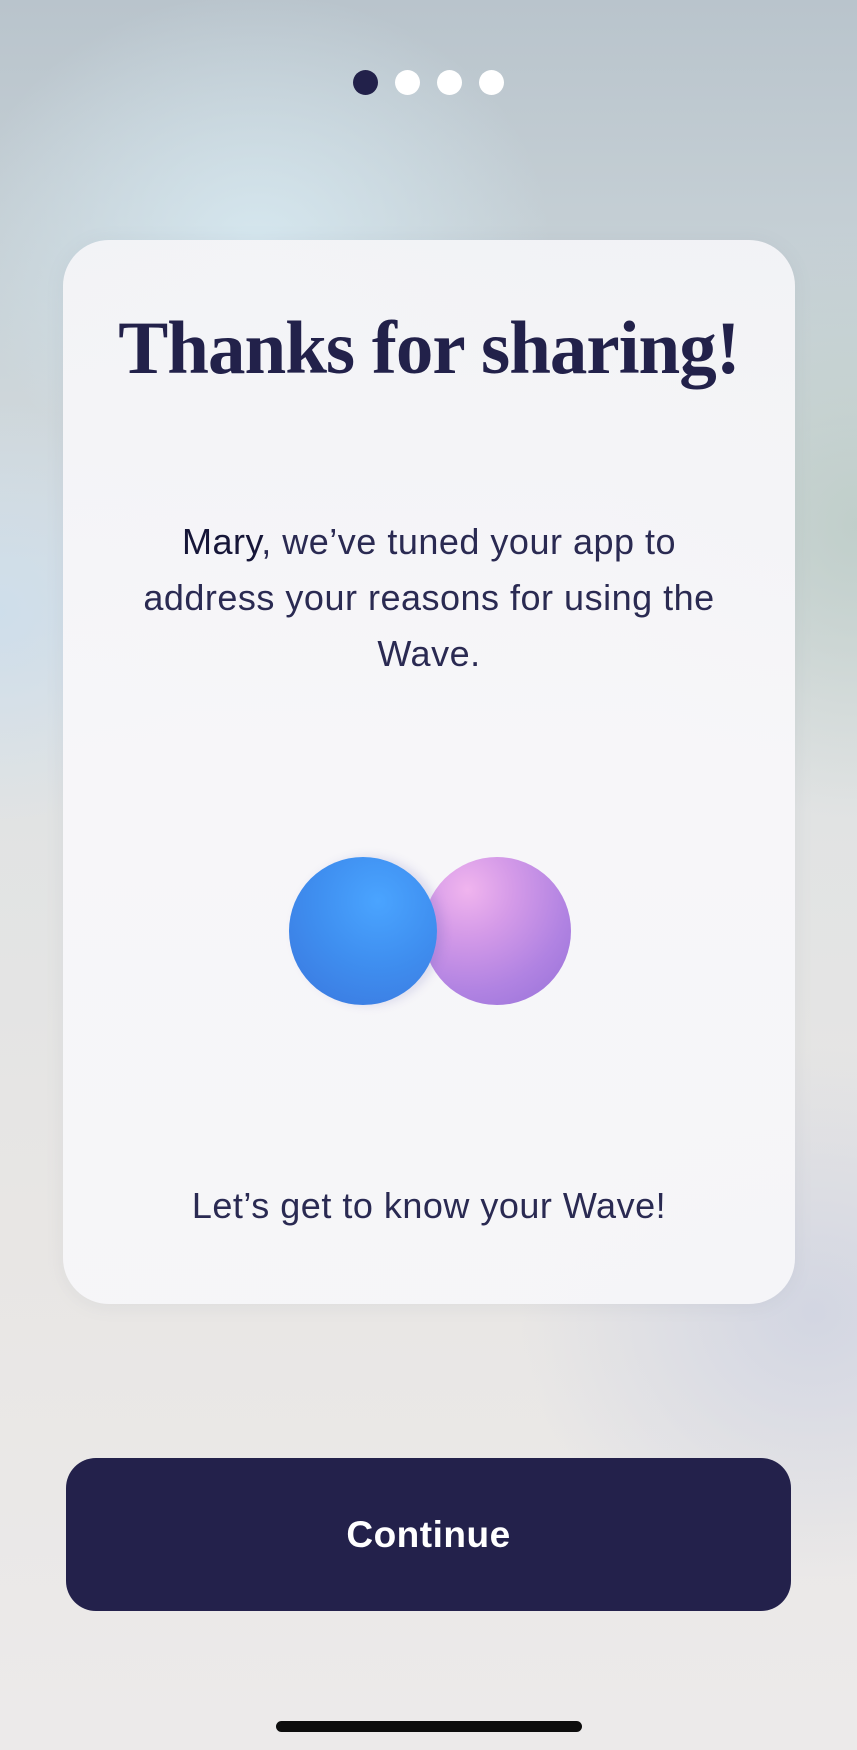 The height and width of the screenshot is (1750, 857). Describe the element at coordinates (428, 82) in the screenshot. I see `page-indicator` at that location.